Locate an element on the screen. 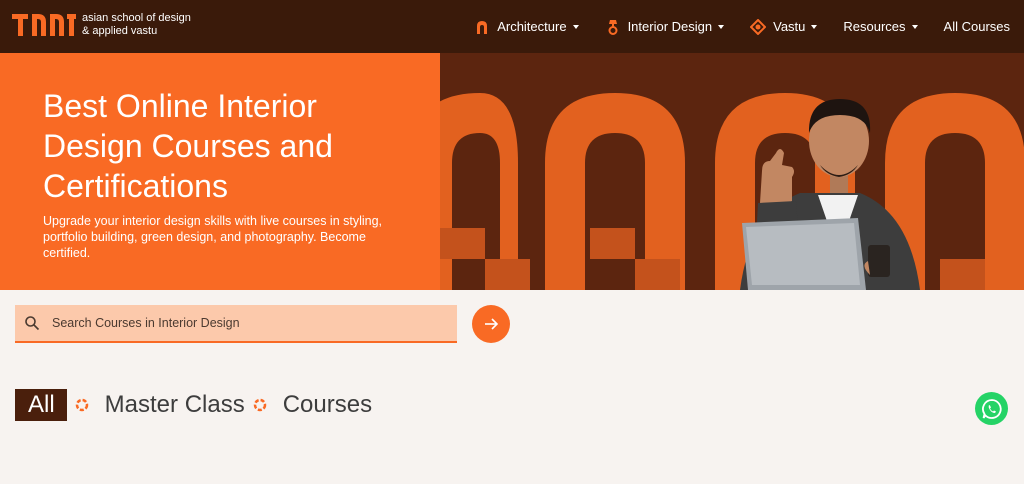 The height and width of the screenshot is (484, 1024). nav-architecture: Architecture is located at coordinates (526, 27).